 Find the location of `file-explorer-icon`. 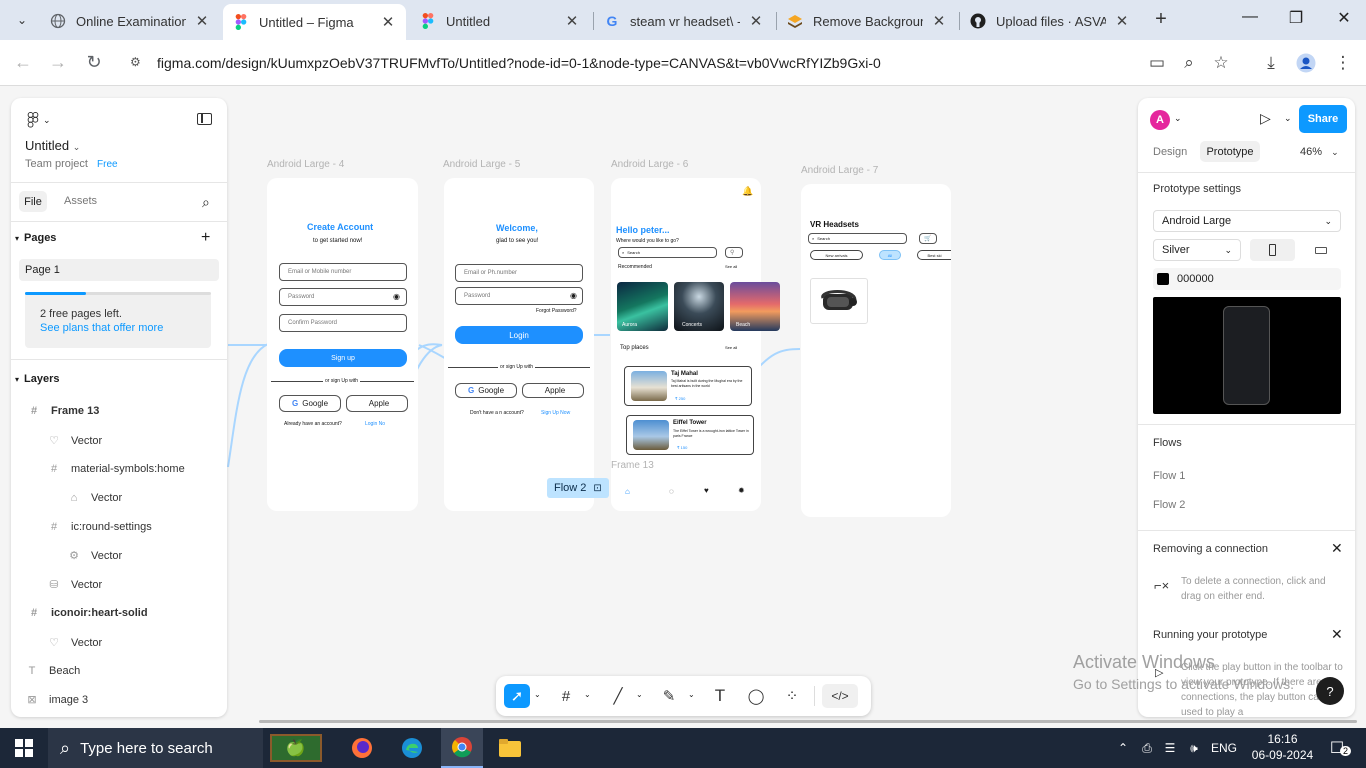

file-explorer-icon is located at coordinates (510, 748).